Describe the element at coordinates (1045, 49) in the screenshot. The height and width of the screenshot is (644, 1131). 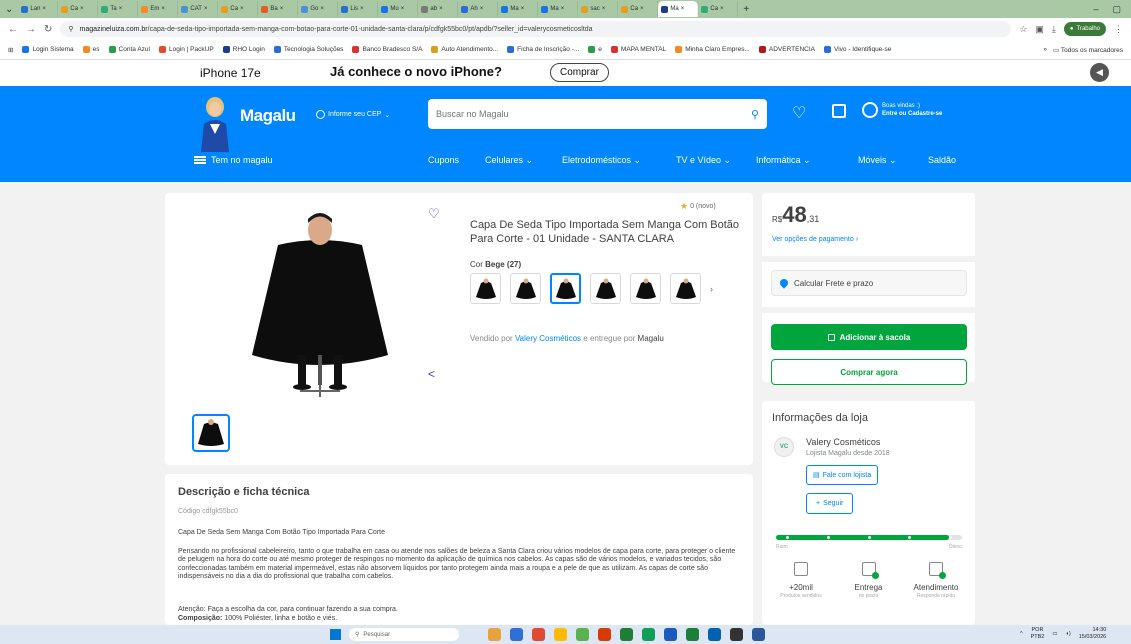
I see `bookmarks-overflow-icon: »` at that location.